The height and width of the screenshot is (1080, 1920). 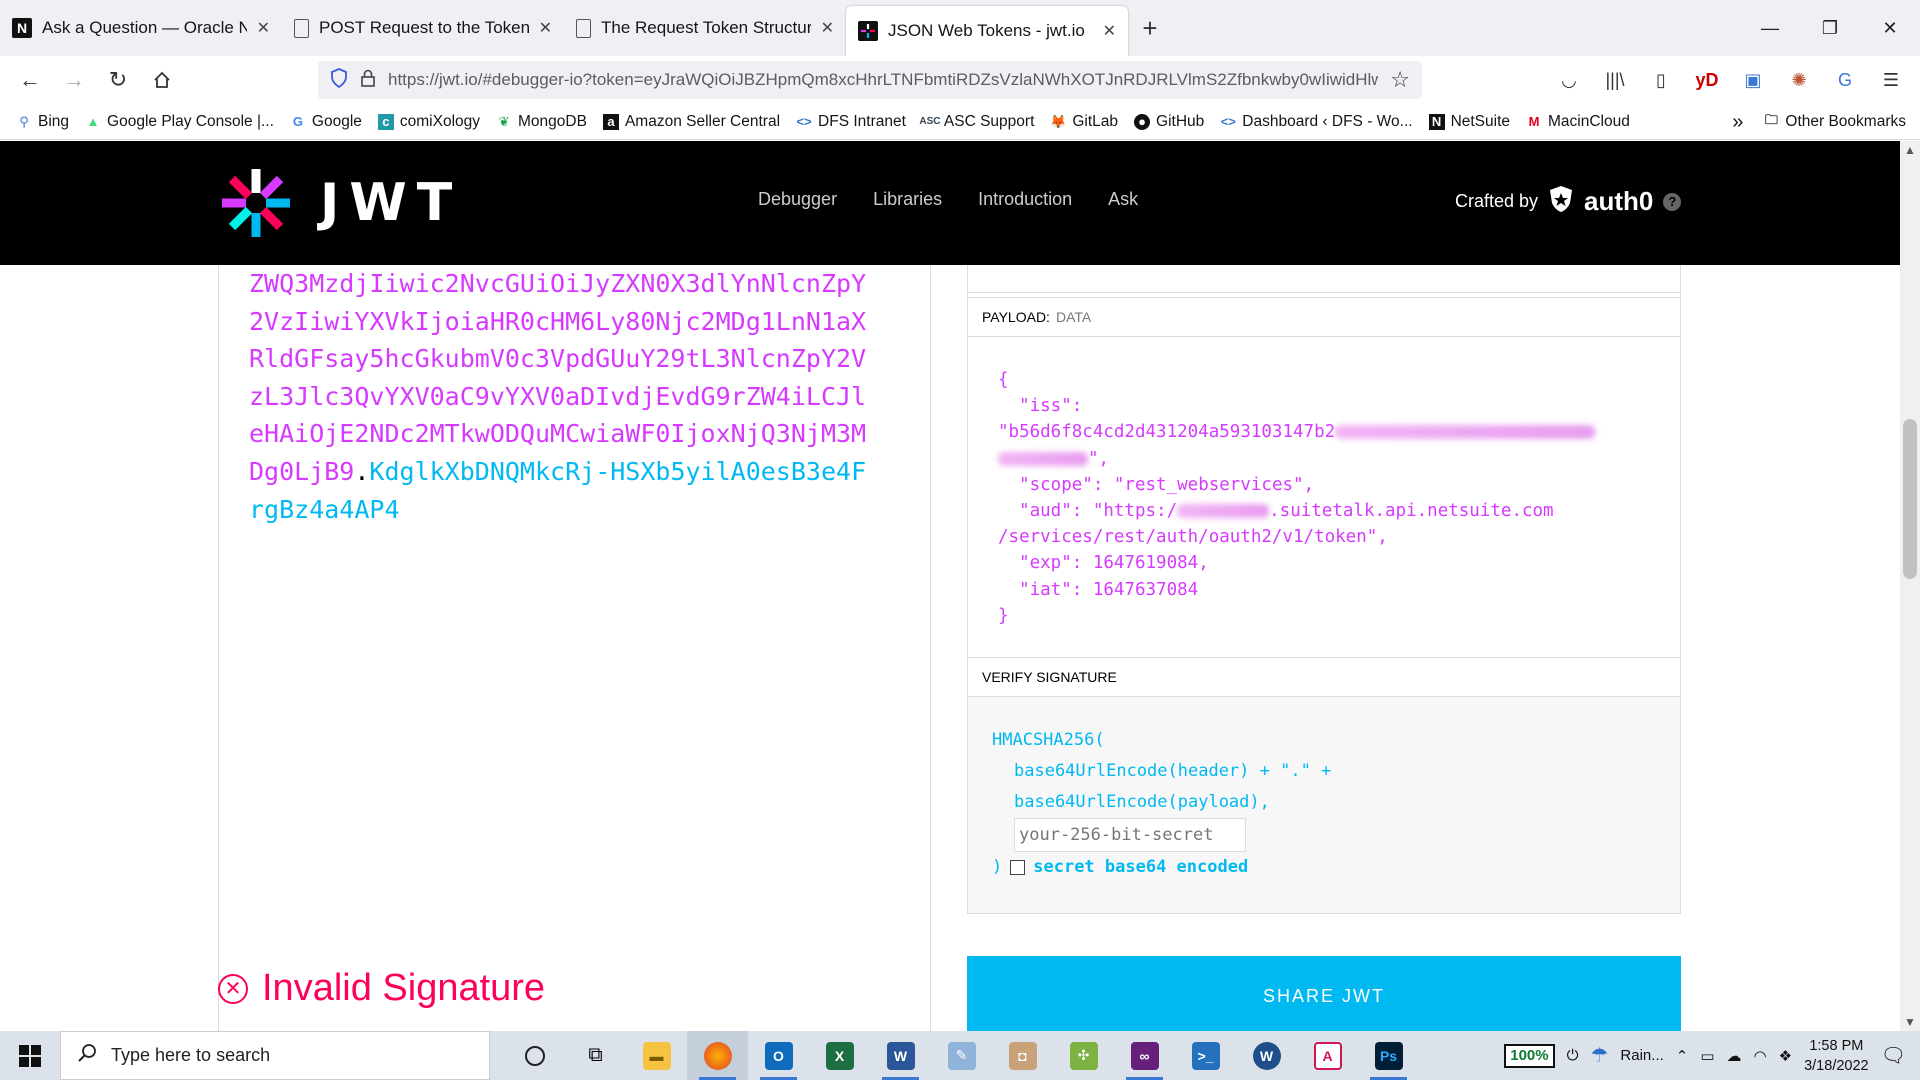 I want to click on tab-post-request: POST Request to the Token End ✕, so click(x=423, y=28).